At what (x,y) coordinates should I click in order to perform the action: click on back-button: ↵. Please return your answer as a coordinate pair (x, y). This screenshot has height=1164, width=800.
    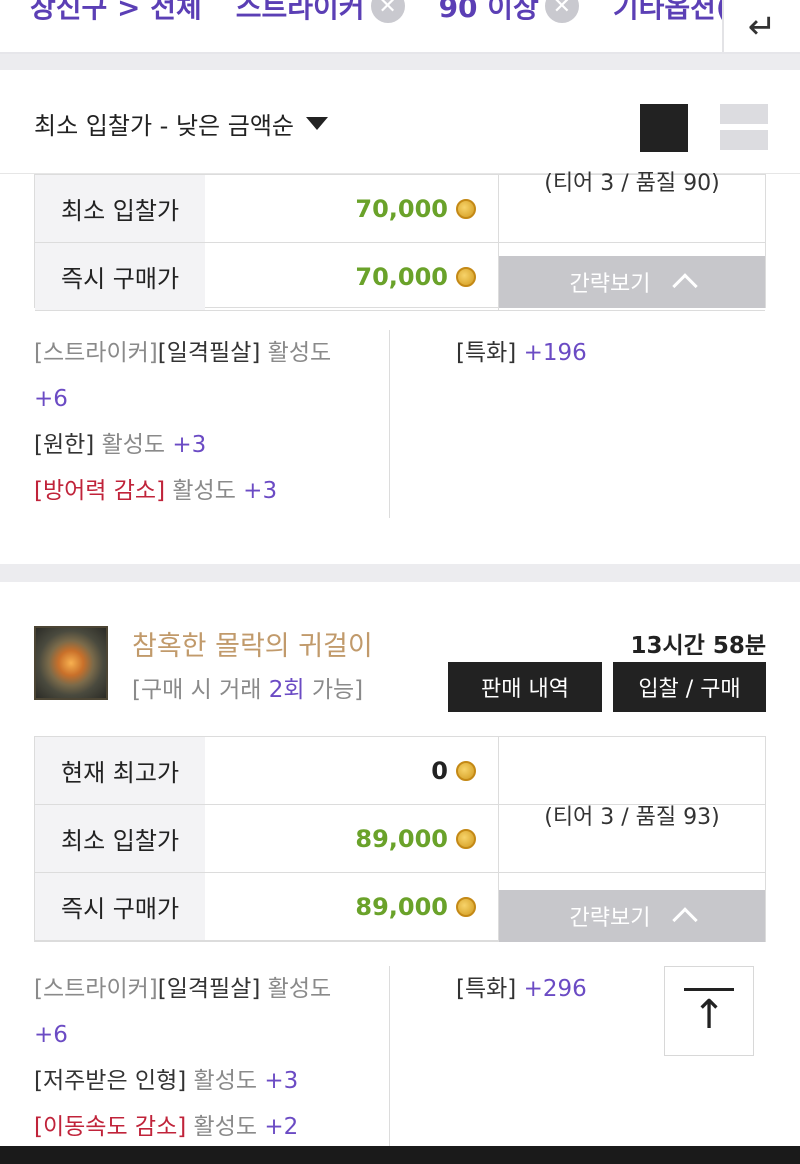
    Looking at the image, I should click on (761, 26).